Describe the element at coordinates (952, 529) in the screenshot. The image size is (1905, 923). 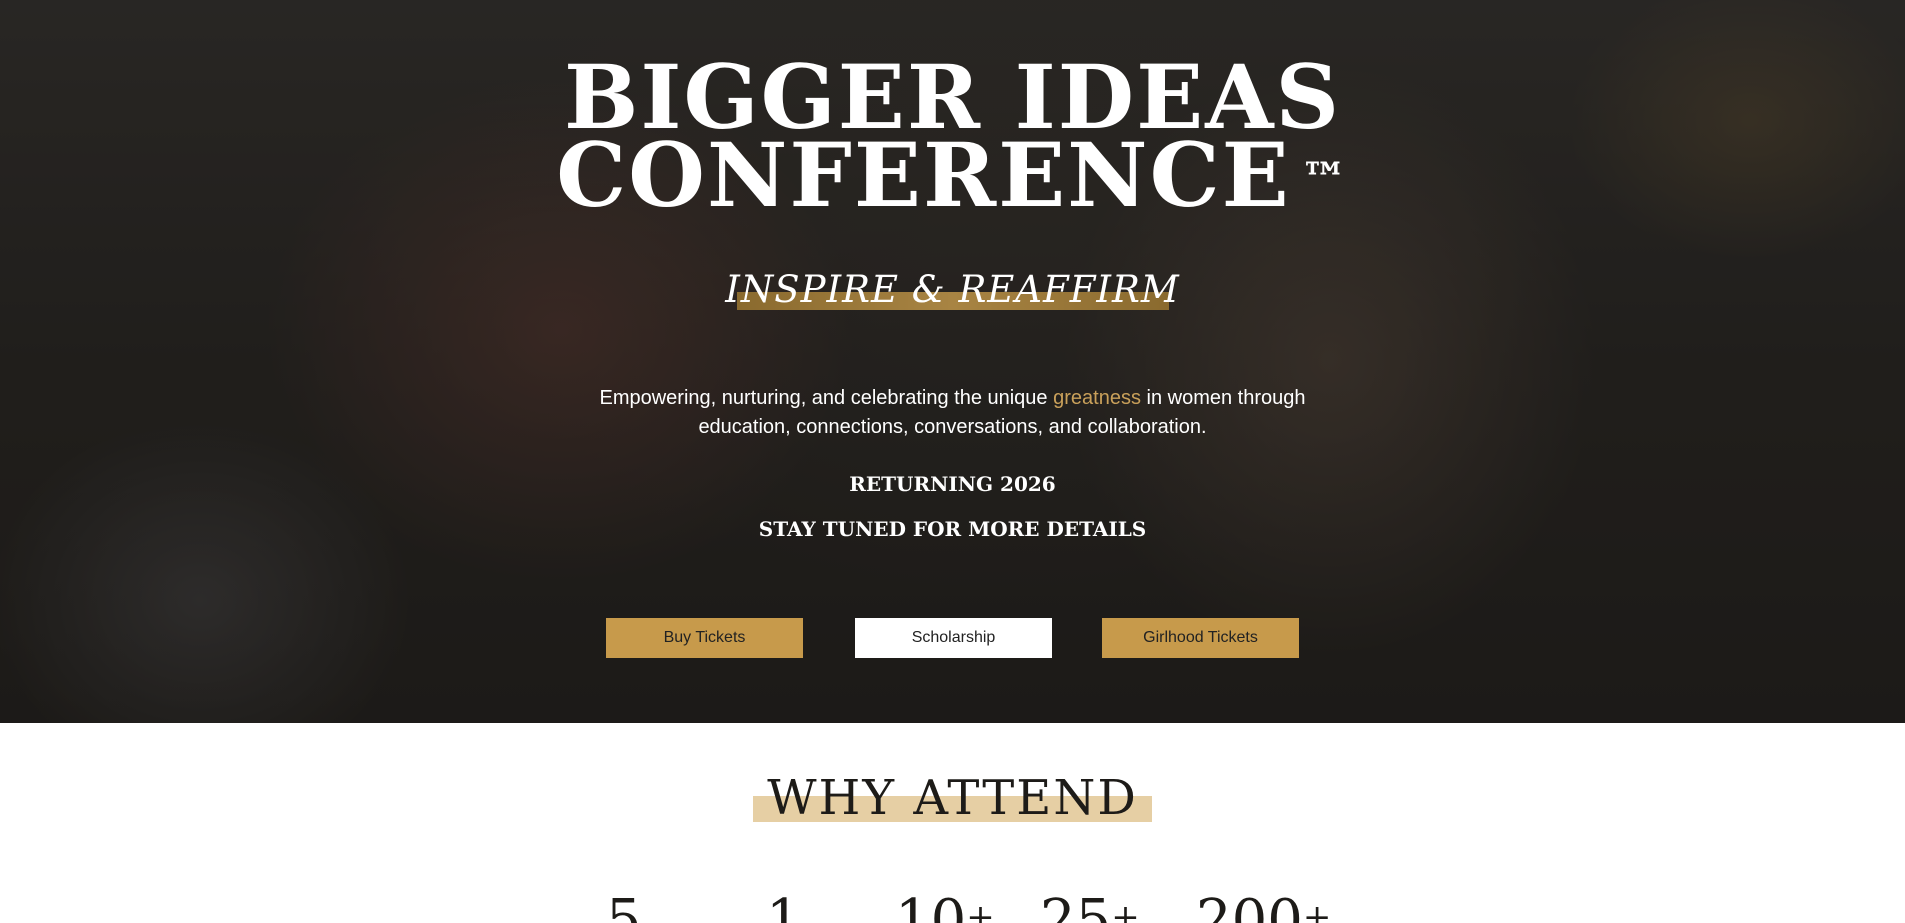
I see `stay-tuned-text: STAY TUNED FOR MORE DETAILS` at that location.